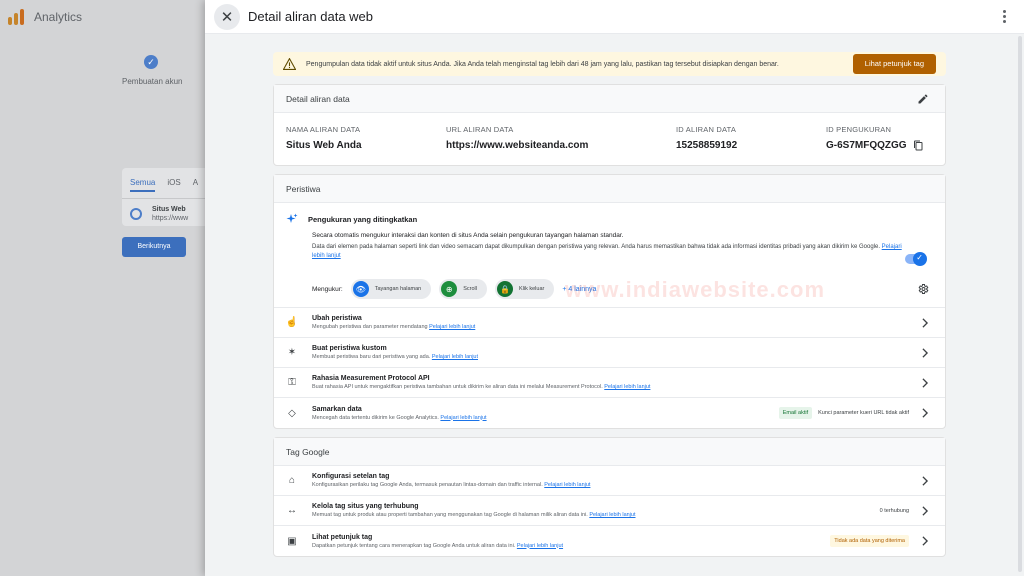  What do you see at coordinates (152, 81) in the screenshot?
I see `step-label: Pembuatan akun` at bounding box center [152, 81].